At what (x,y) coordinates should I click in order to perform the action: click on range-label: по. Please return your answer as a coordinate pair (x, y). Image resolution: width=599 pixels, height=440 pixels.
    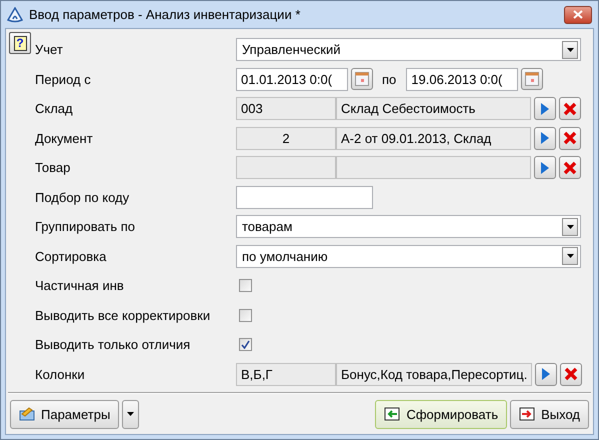
    Looking at the image, I should click on (389, 79).